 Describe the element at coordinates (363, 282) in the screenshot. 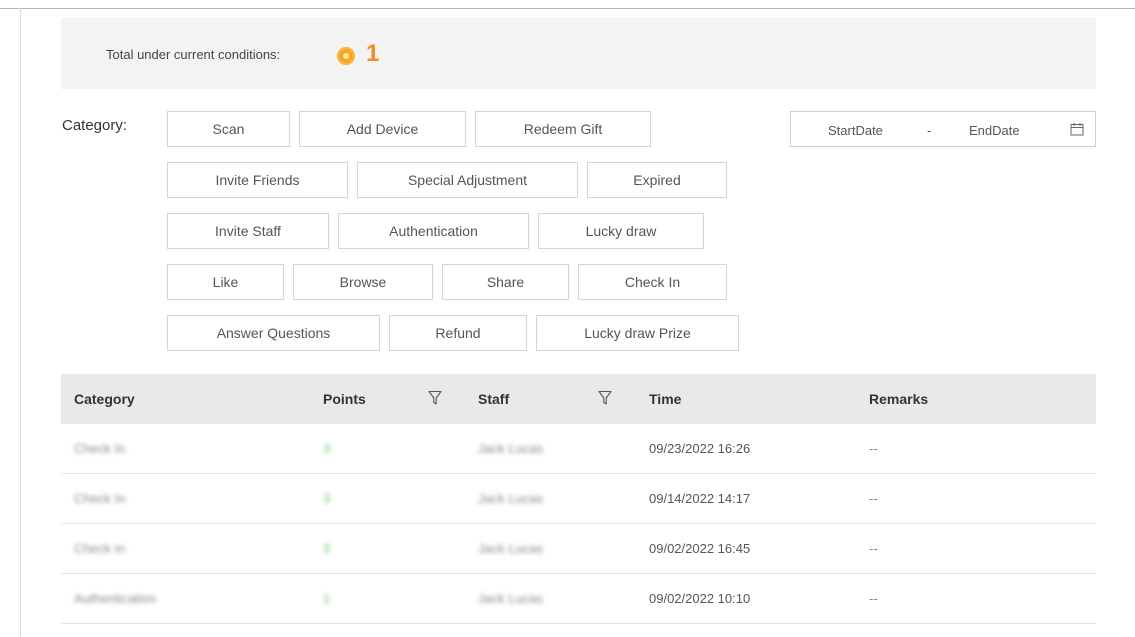

I see `chip-browse: Browse` at that location.